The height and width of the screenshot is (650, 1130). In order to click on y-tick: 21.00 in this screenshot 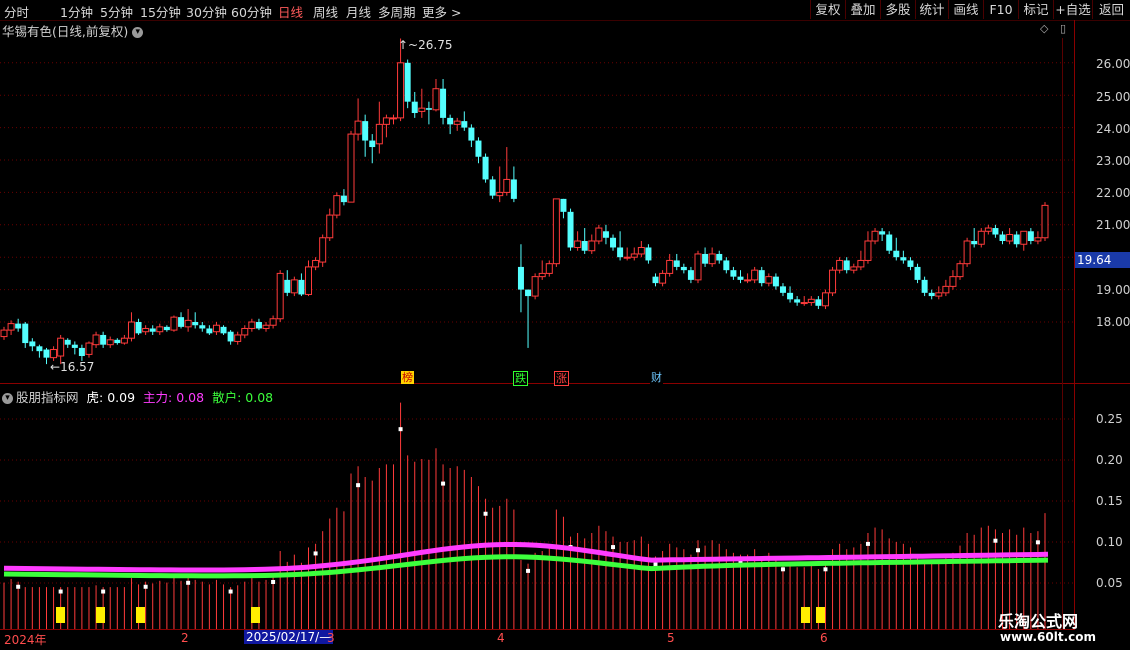, I will do `click(1113, 225)`.